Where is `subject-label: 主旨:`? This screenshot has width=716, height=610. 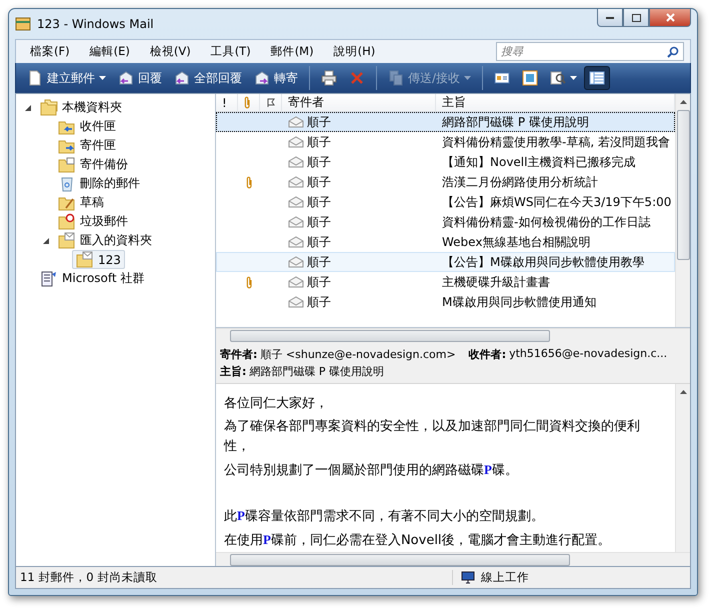
subject-label: 主旨: is located at coordinates (233, 371).